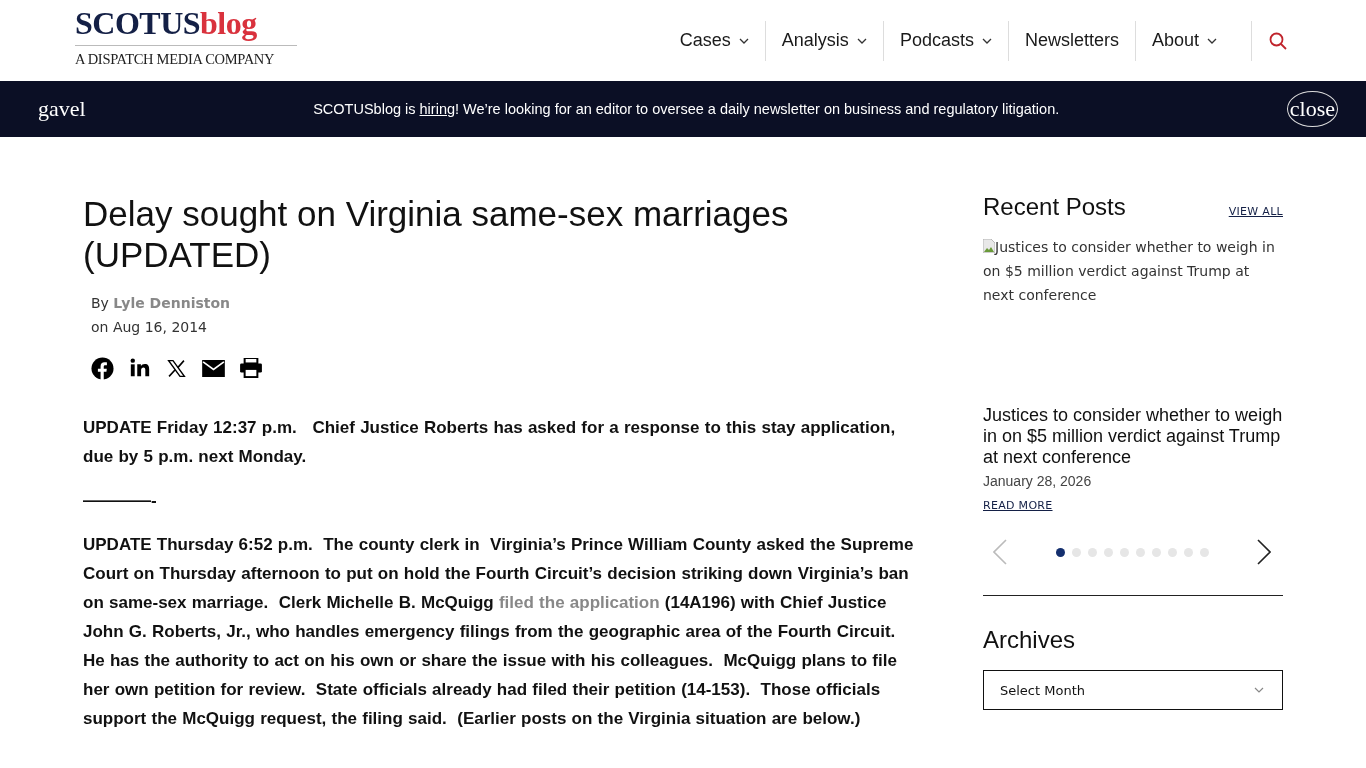  Describe the element at coordinates (437, 109) in the screenshot. I see `hiring-link: hiring` at that location.